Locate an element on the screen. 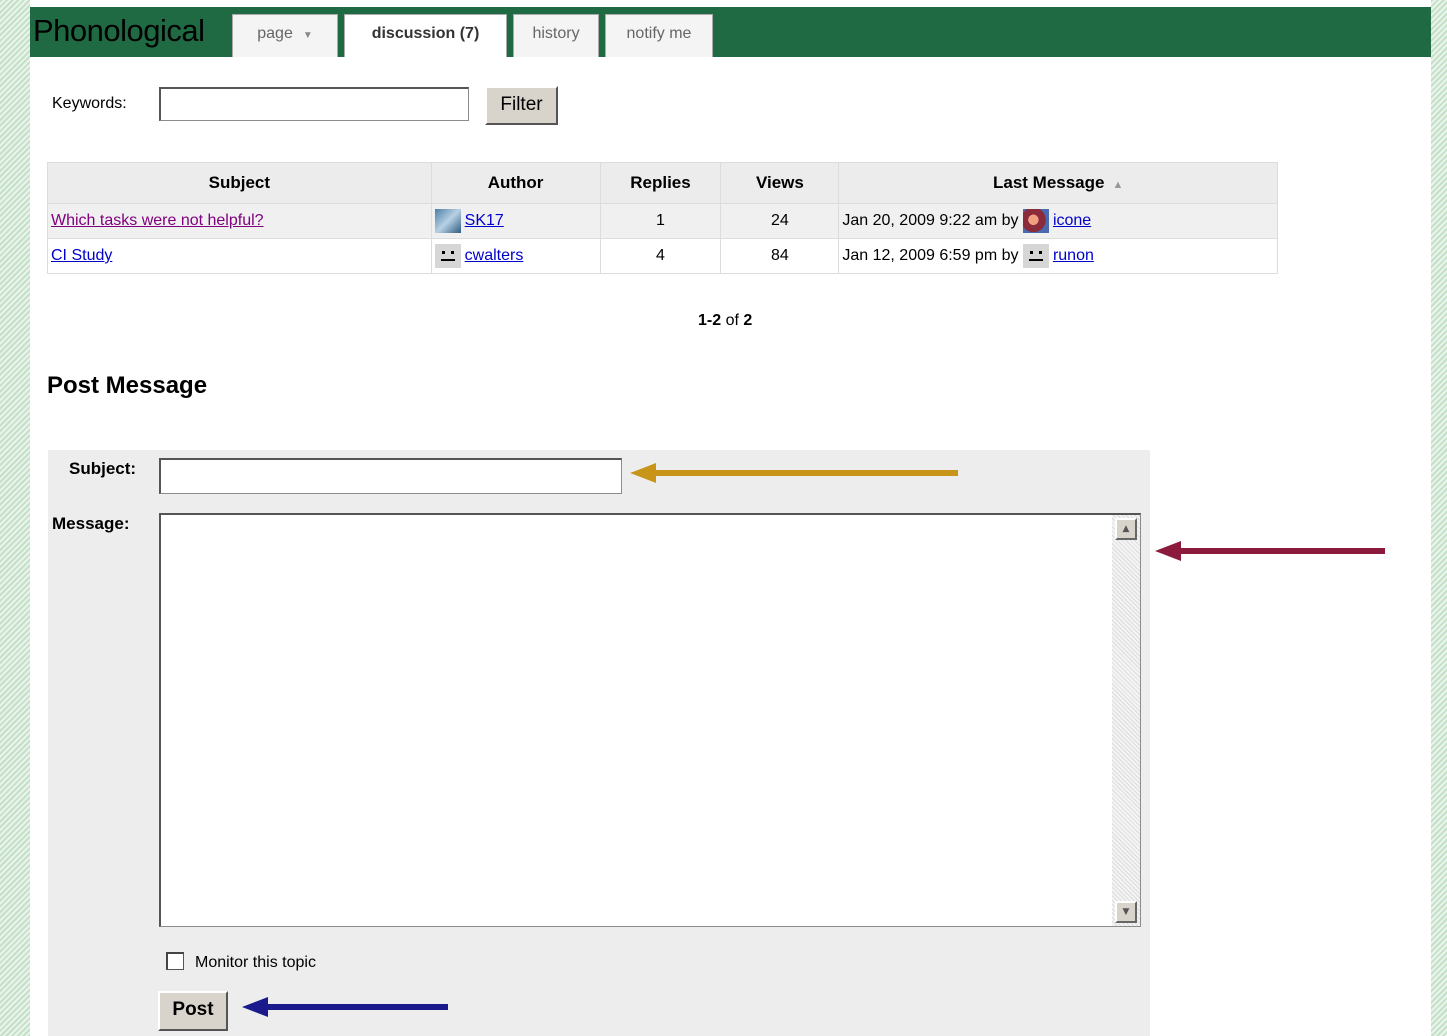  replies-cell: 4 is located at coordinates (660, 256).